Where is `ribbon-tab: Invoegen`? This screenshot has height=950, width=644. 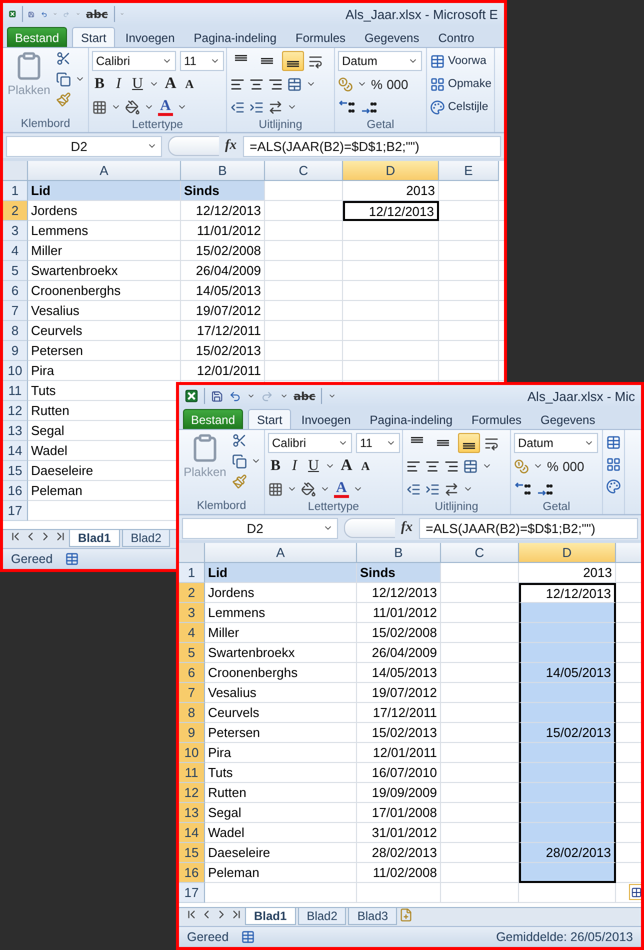
ribbon-tab: Invoegen is located at coordinates (150, 37).